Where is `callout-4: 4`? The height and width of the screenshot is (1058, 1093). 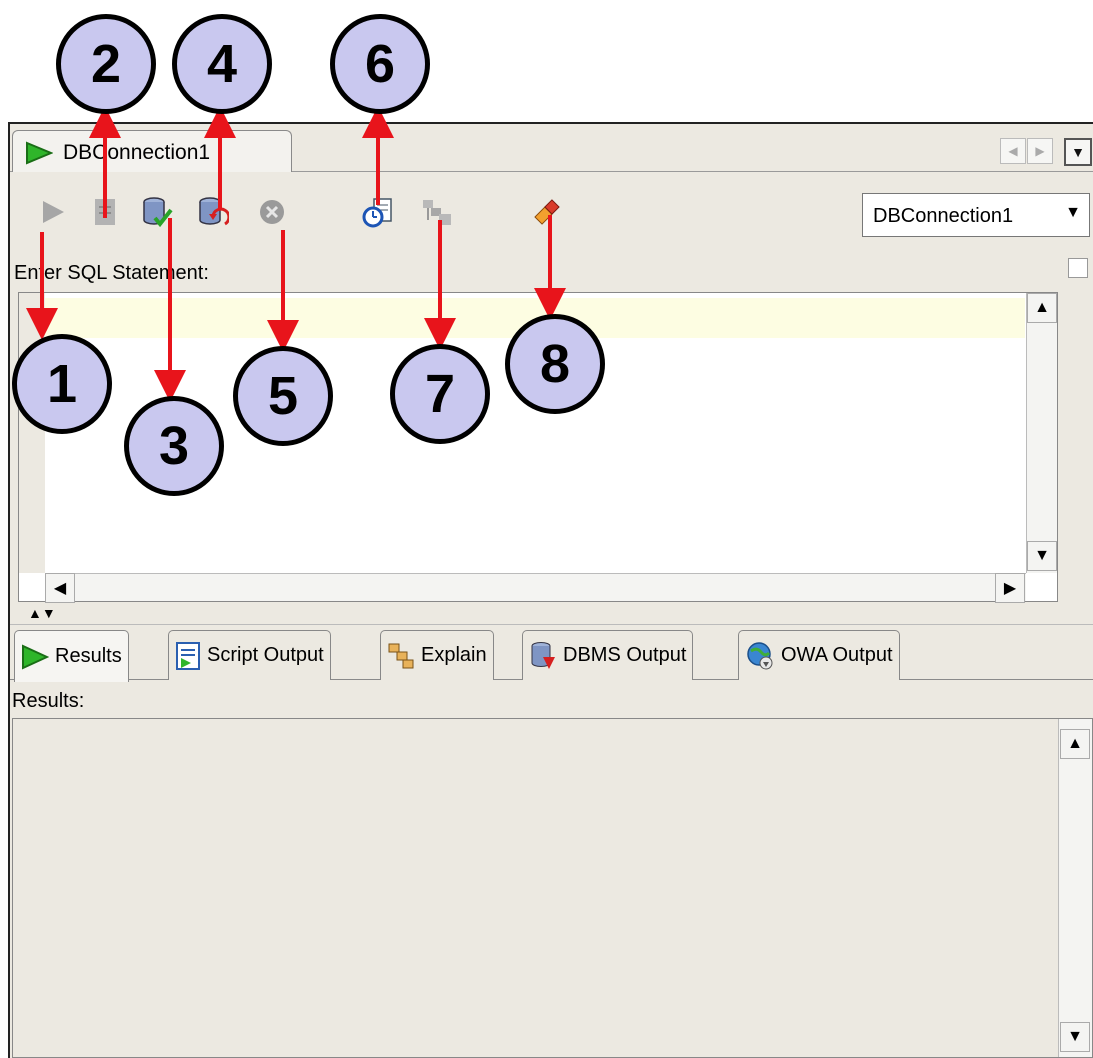 callout-4: 4 is located at coordinates (222, 64).